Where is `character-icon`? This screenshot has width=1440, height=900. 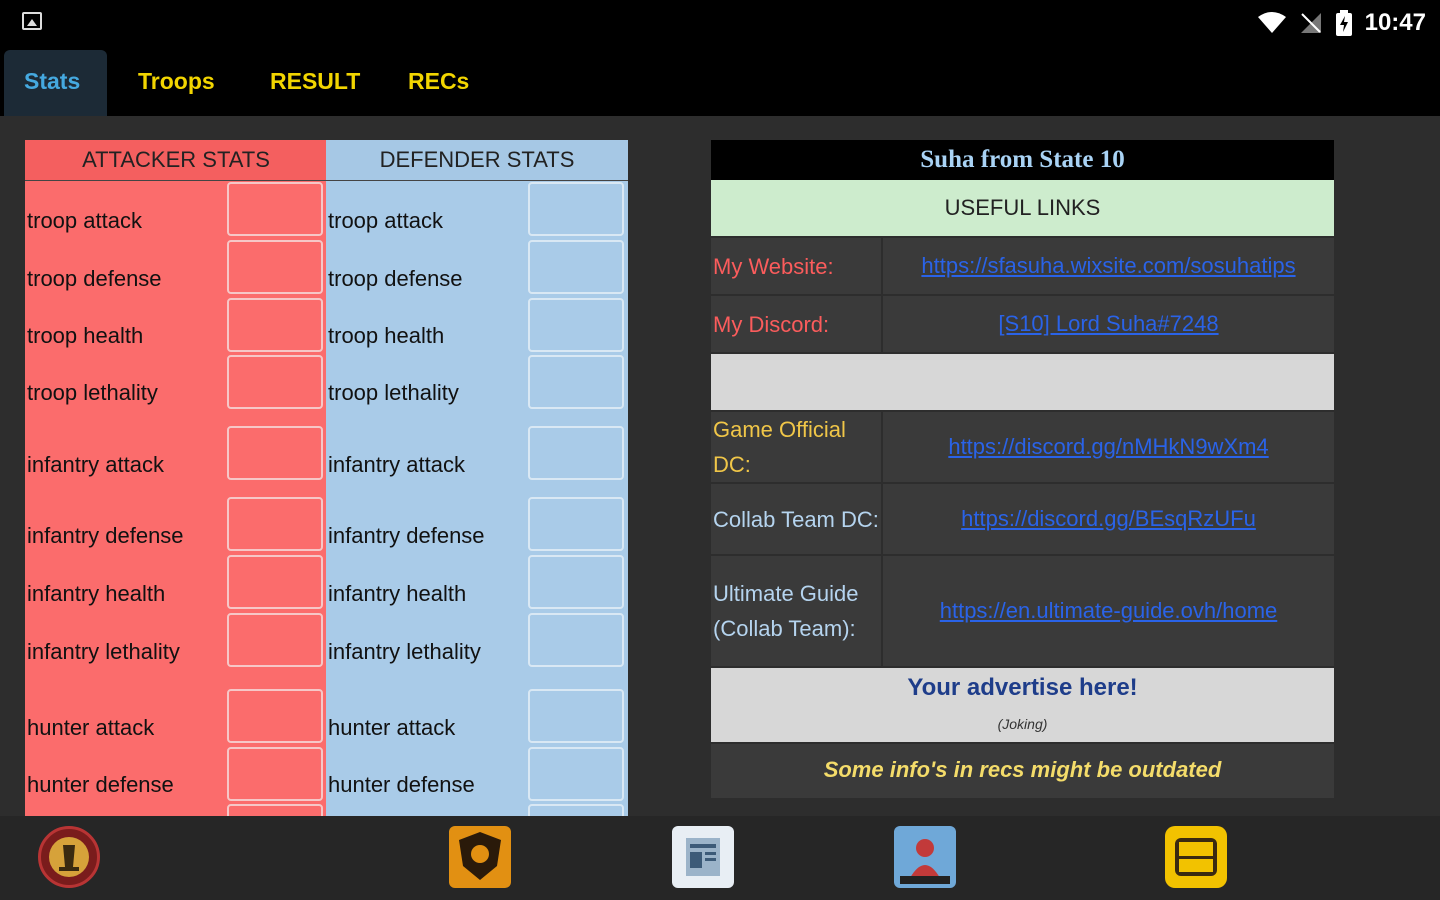
character-icon is located at coordinates (925, 861).